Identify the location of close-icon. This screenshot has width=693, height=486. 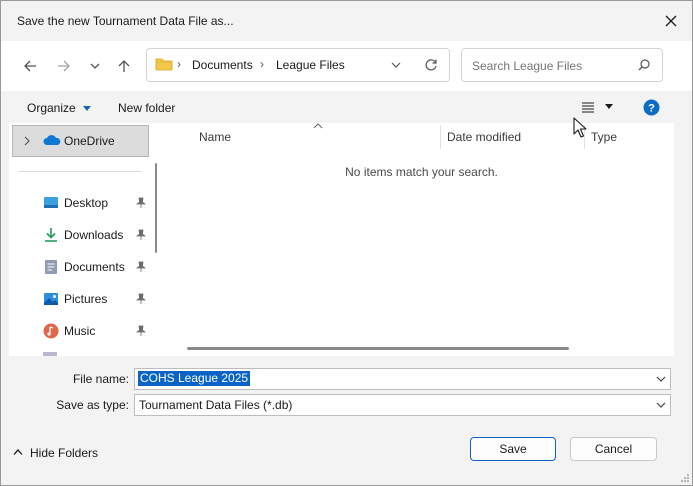
(671, 21).